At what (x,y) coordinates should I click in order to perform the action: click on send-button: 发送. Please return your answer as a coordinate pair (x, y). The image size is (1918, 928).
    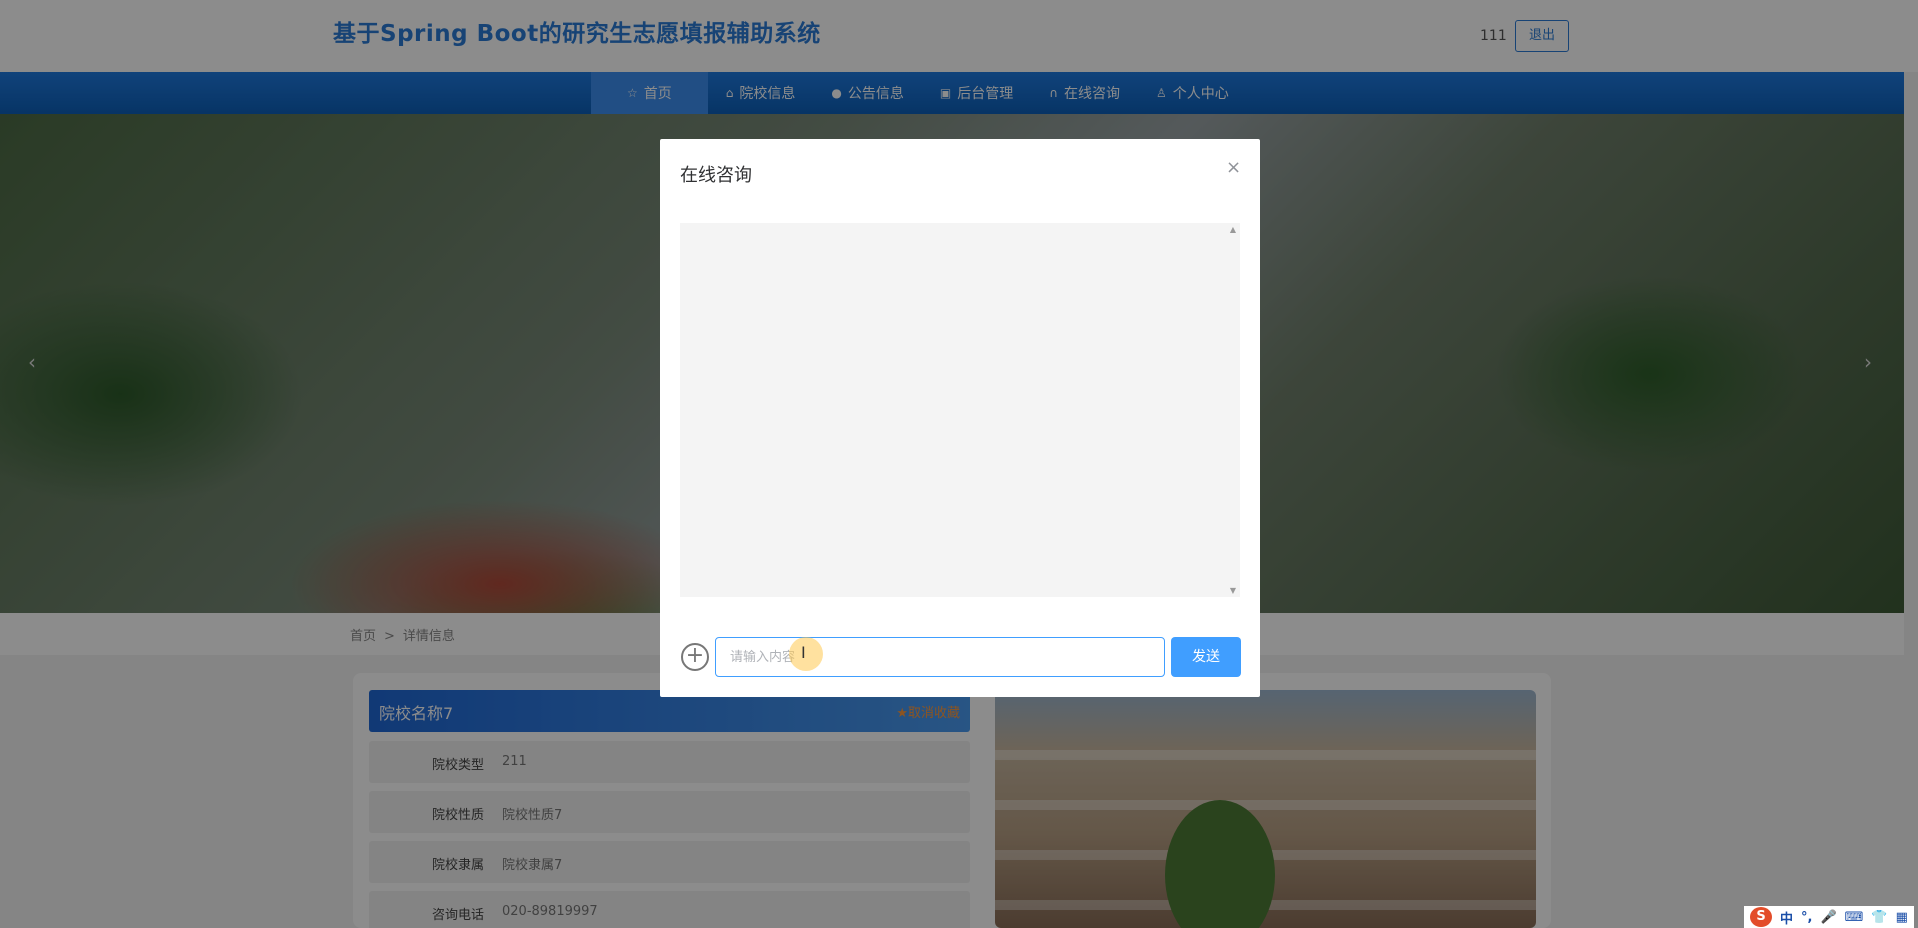
    Looking at the image, I should click on (1206, 657).